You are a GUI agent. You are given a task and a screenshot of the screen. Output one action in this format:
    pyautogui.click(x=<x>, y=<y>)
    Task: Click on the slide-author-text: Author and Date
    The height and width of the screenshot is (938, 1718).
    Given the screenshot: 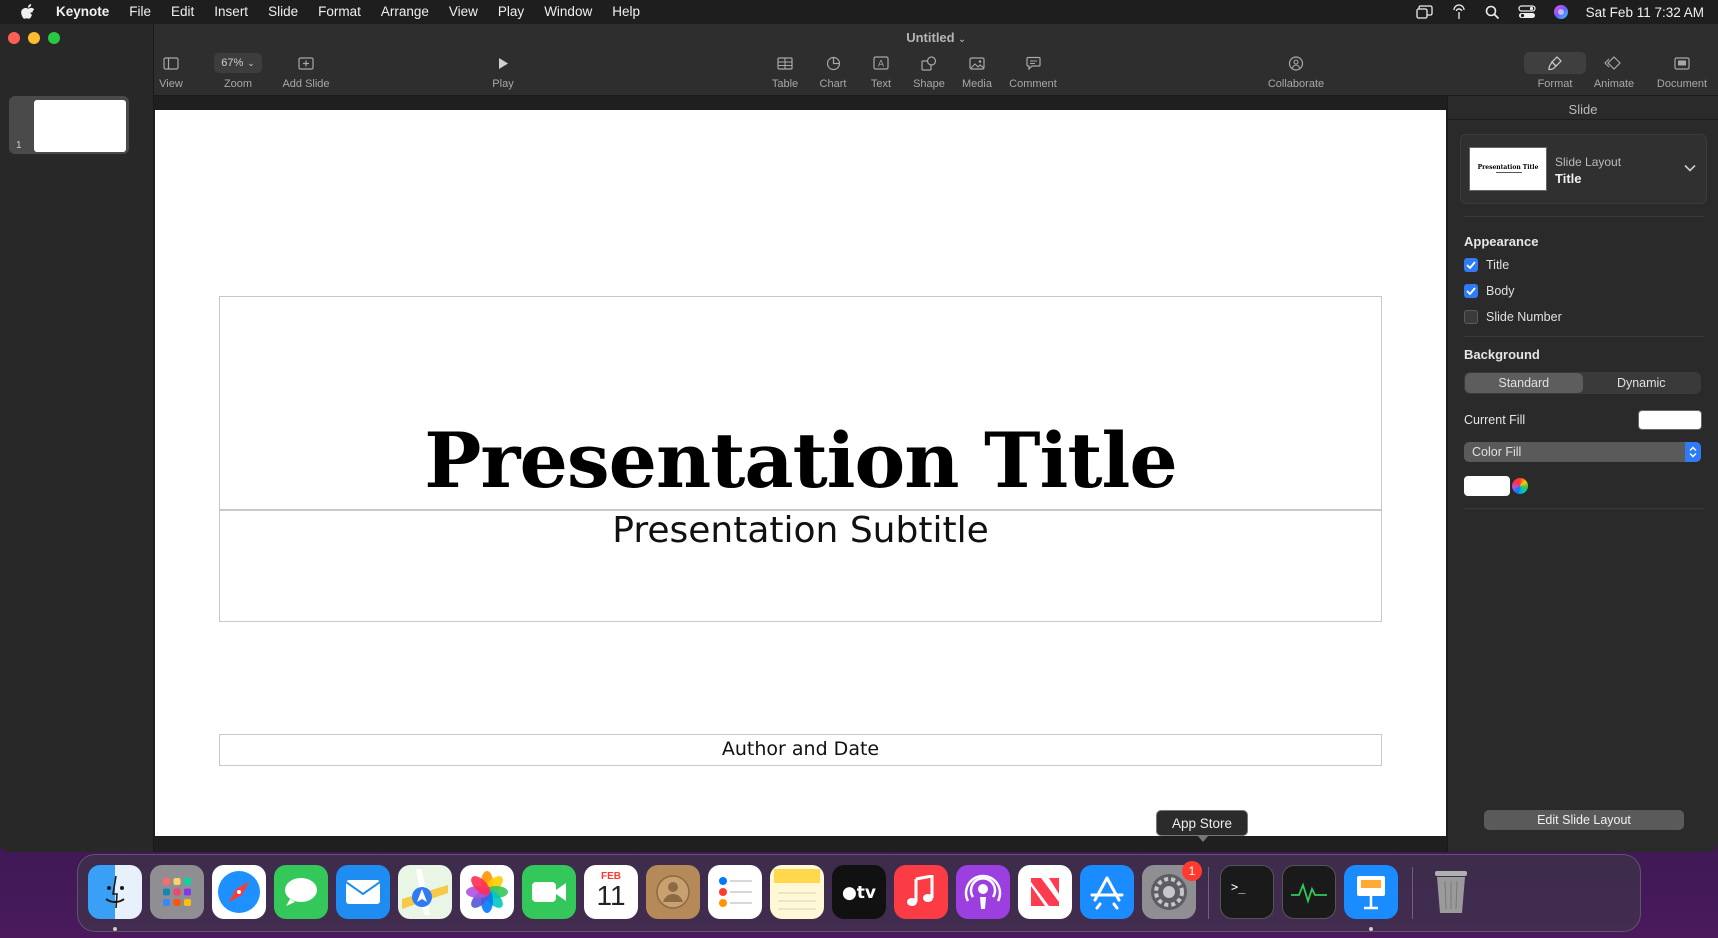 What is the action you would take?
    pyautogui.click(x=800, y=749)
    